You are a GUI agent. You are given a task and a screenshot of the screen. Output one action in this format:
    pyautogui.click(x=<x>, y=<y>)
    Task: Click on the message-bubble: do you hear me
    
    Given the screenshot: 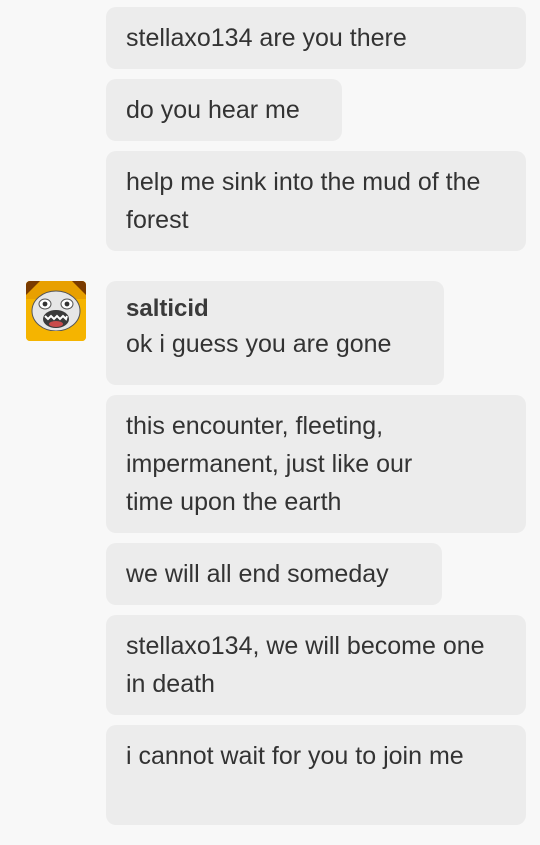 What is the action you would take?
    pyautogui.click(x=224, y=110)
    